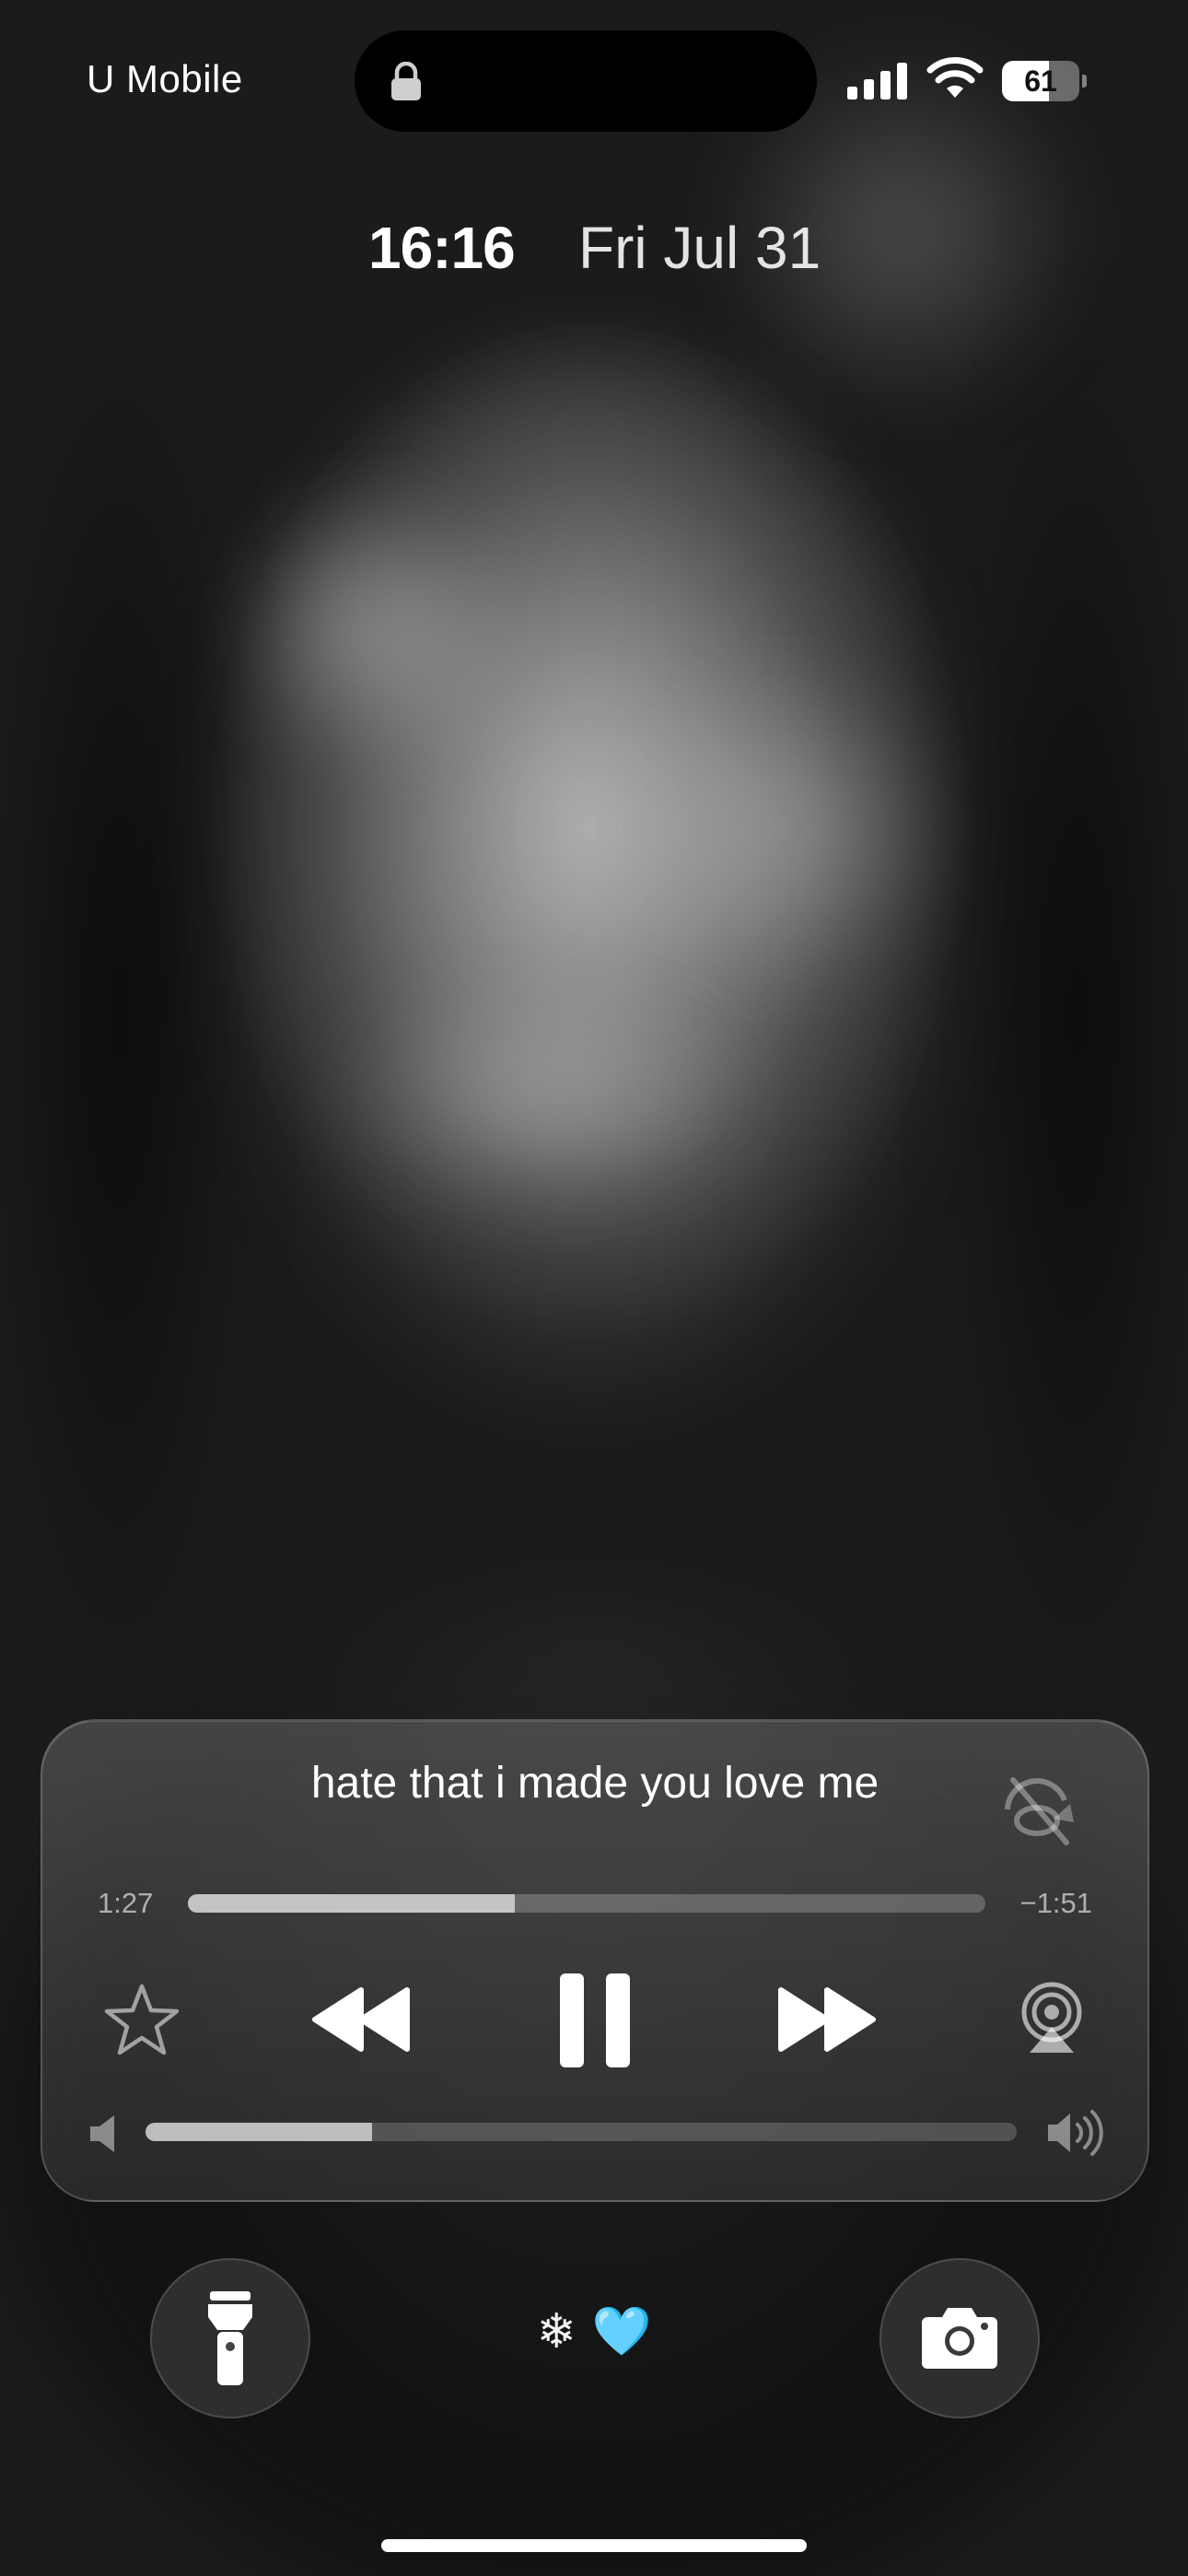 The image size is (1188, 2576). I want to click on volume-slider, so click(581, 2132).